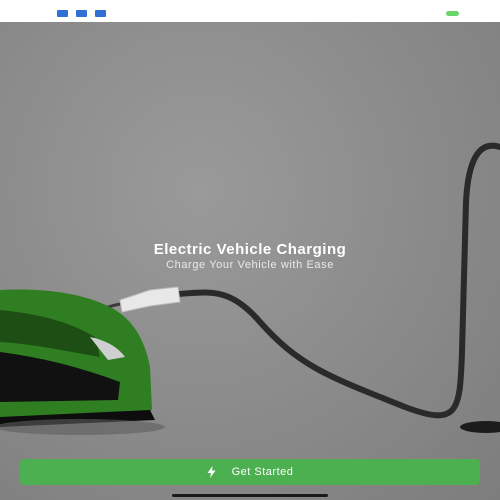  Describe the element at coordinates (262, 472) in the screenshot. I see `get-started-label: Get Started` at that location.